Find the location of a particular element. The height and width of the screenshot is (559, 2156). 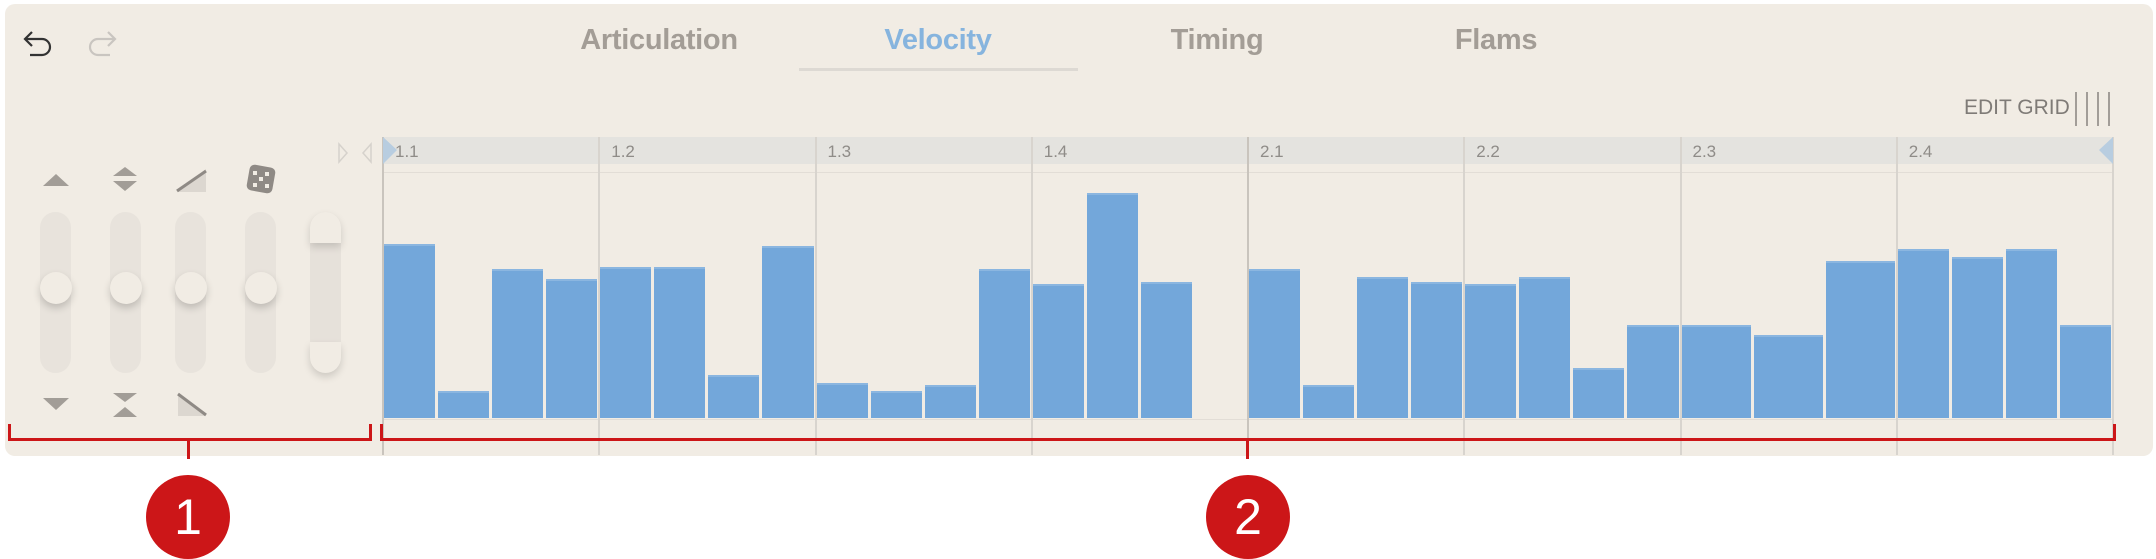

velocity-randomize-slider is located at coordinates (261, 292).